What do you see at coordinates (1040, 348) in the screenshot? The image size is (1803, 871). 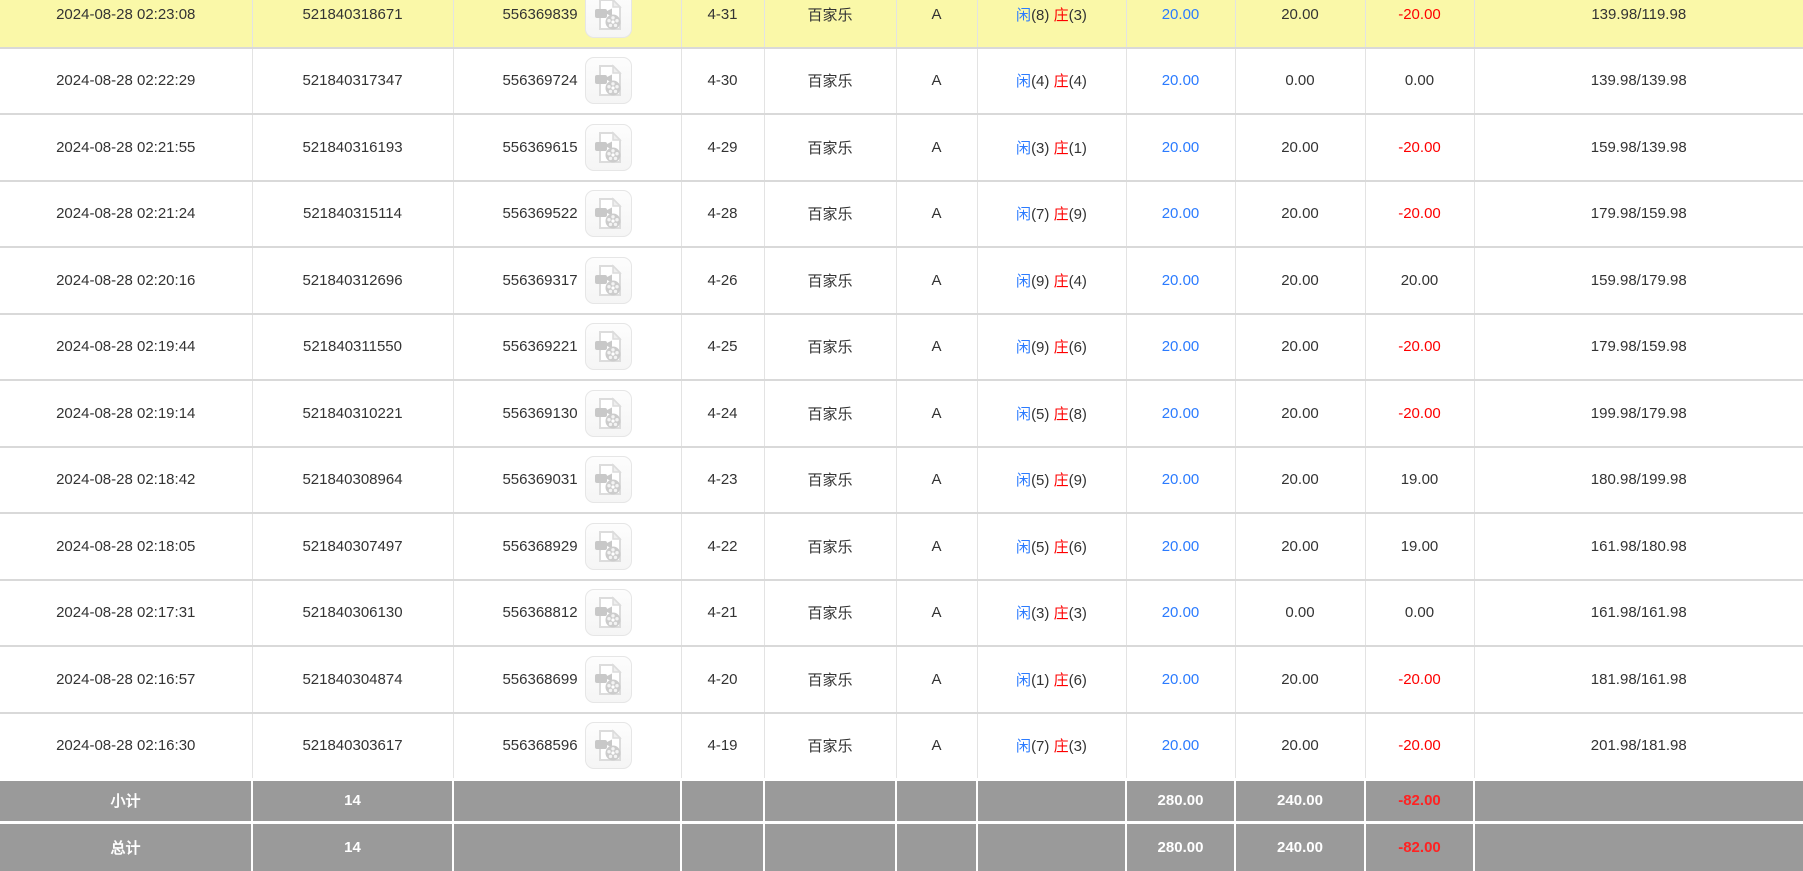 I see `player-result-points: (9)` at bounding box center [1040, 348].